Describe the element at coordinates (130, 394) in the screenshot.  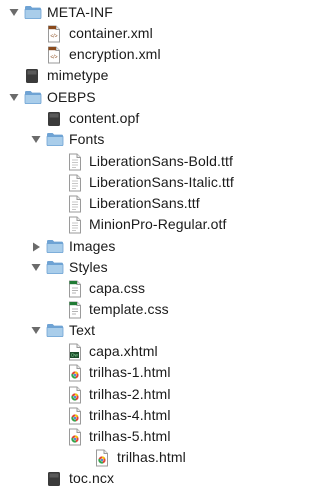
I see `tree-item-label: trilhas-2.html` at that location.